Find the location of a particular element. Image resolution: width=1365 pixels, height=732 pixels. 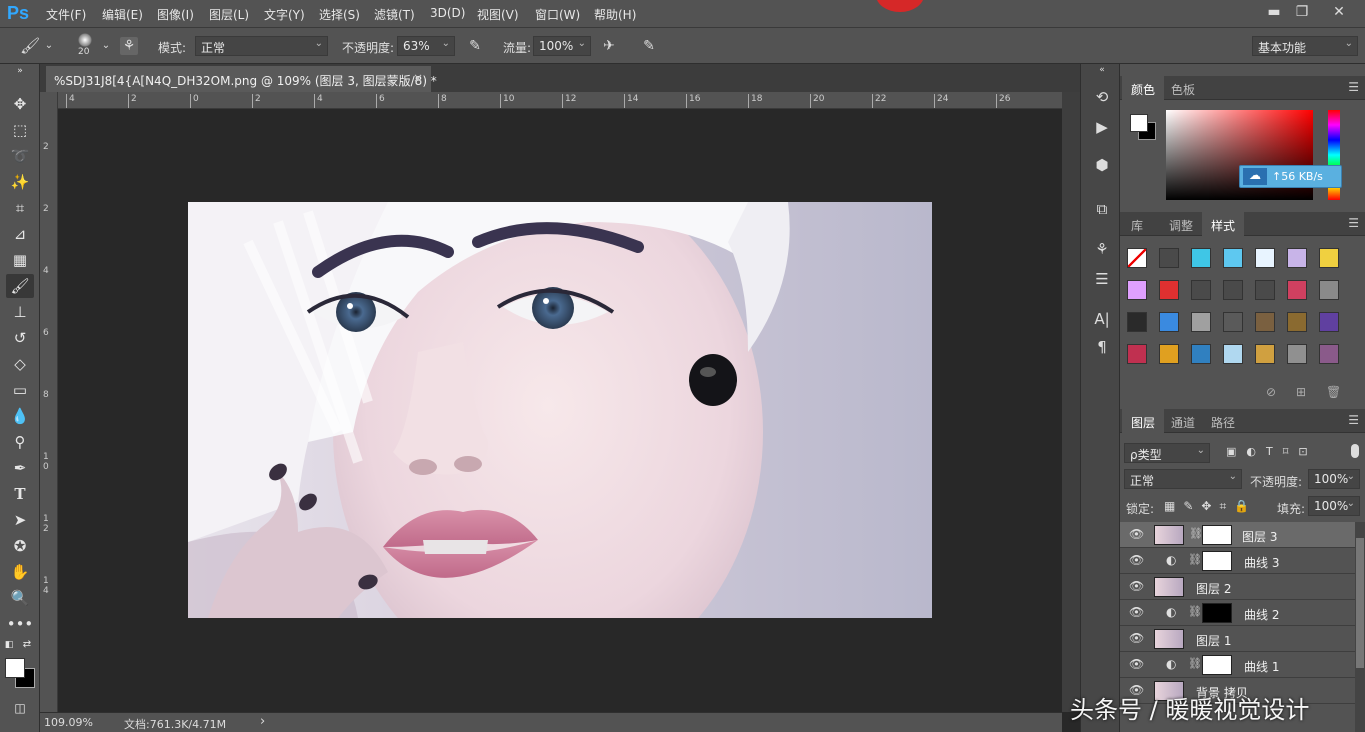

type-tool-icon: T is located at coordinates (20, 494).